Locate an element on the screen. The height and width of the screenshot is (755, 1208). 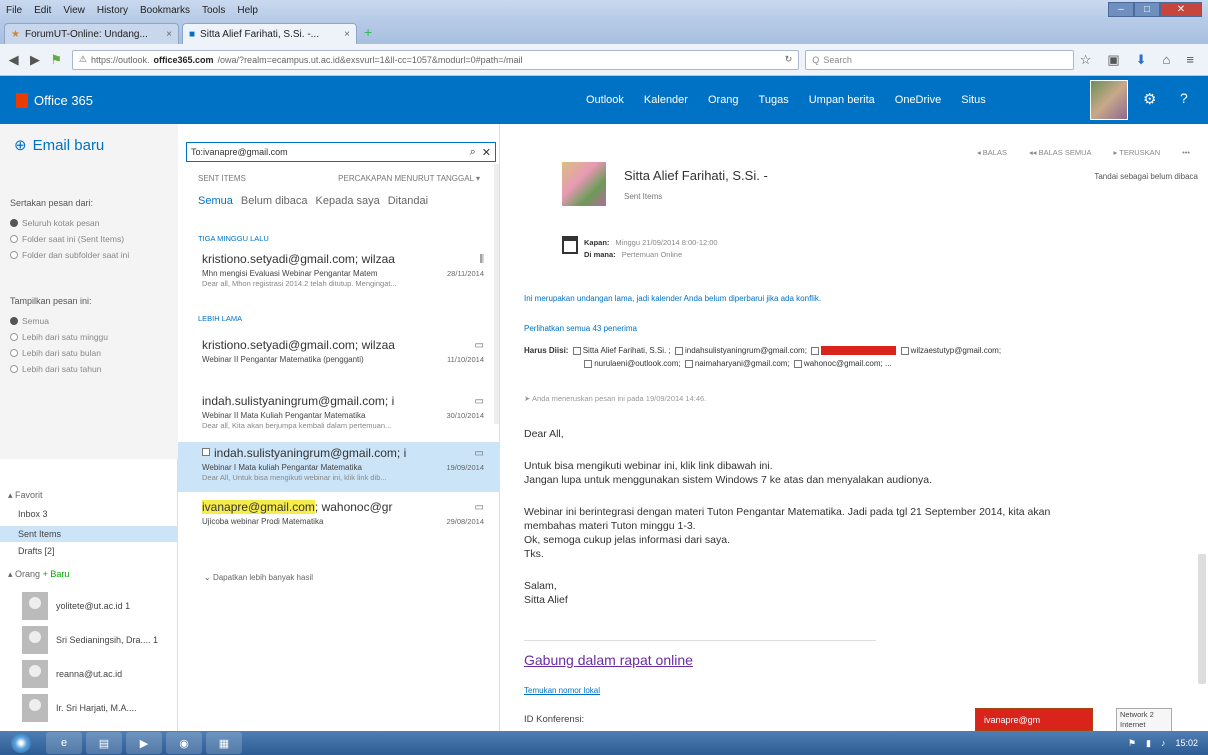
new-mail-button: ⊕ Email baru is located at coordinates (59, 145).